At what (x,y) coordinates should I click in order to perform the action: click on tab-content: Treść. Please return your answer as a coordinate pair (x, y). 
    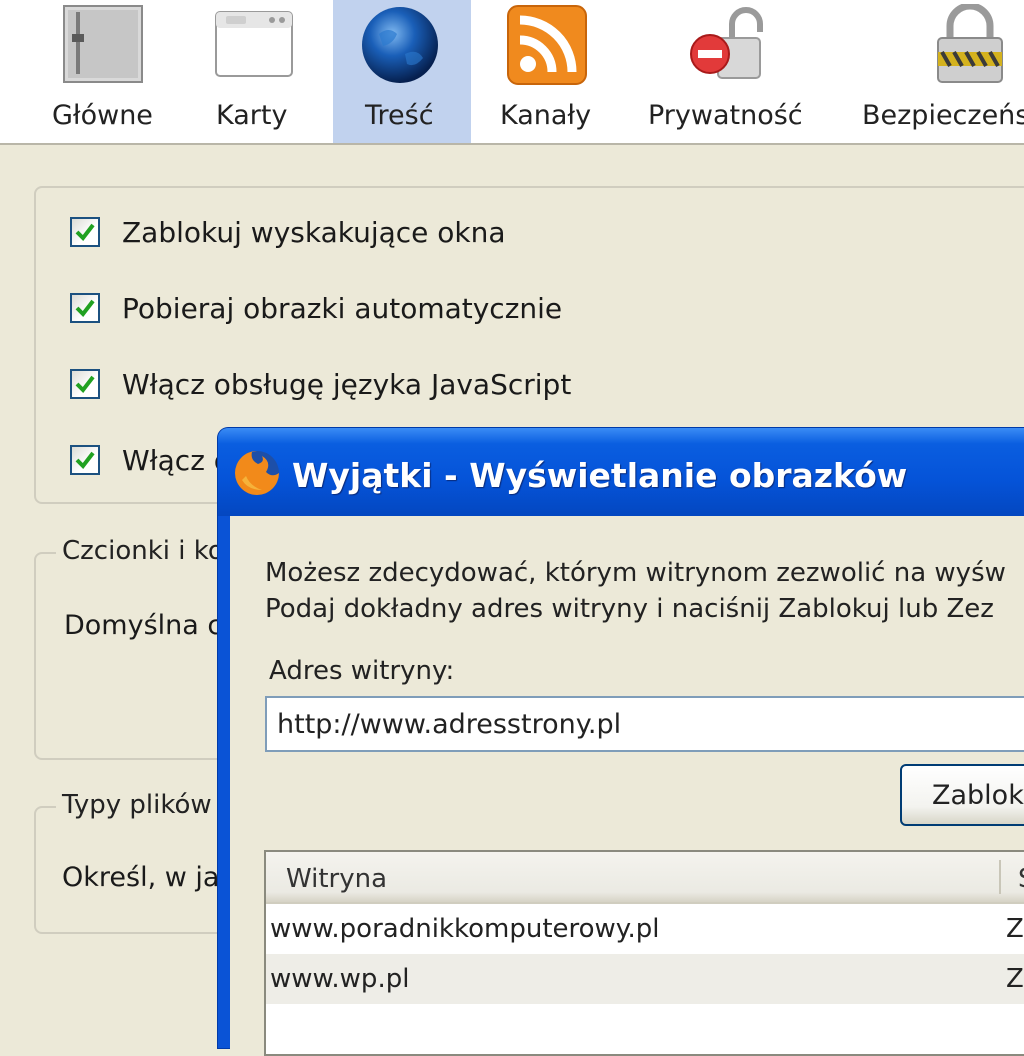
    Looking at the image, I should click on (402, 71).